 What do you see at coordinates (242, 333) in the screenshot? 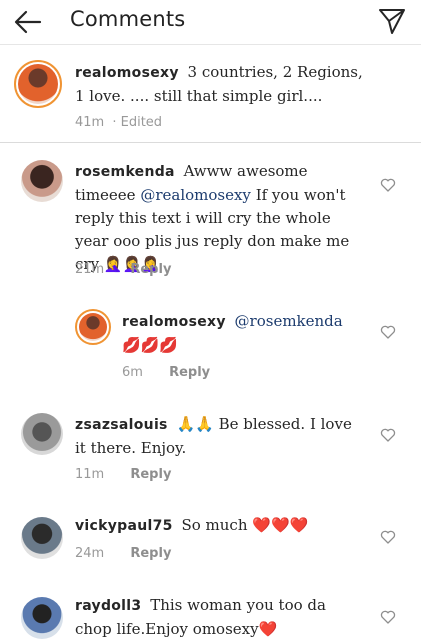
I see `comment-text: realomosexy @rosemkenda 💋💋💋` at bounding box center [242, 333].